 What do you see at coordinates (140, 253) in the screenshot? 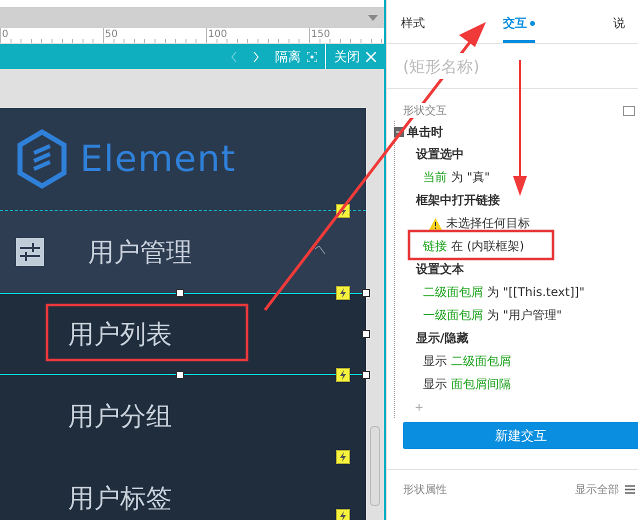
I see `menu-group-label: 用户管理` at bounding box center [140, 253].